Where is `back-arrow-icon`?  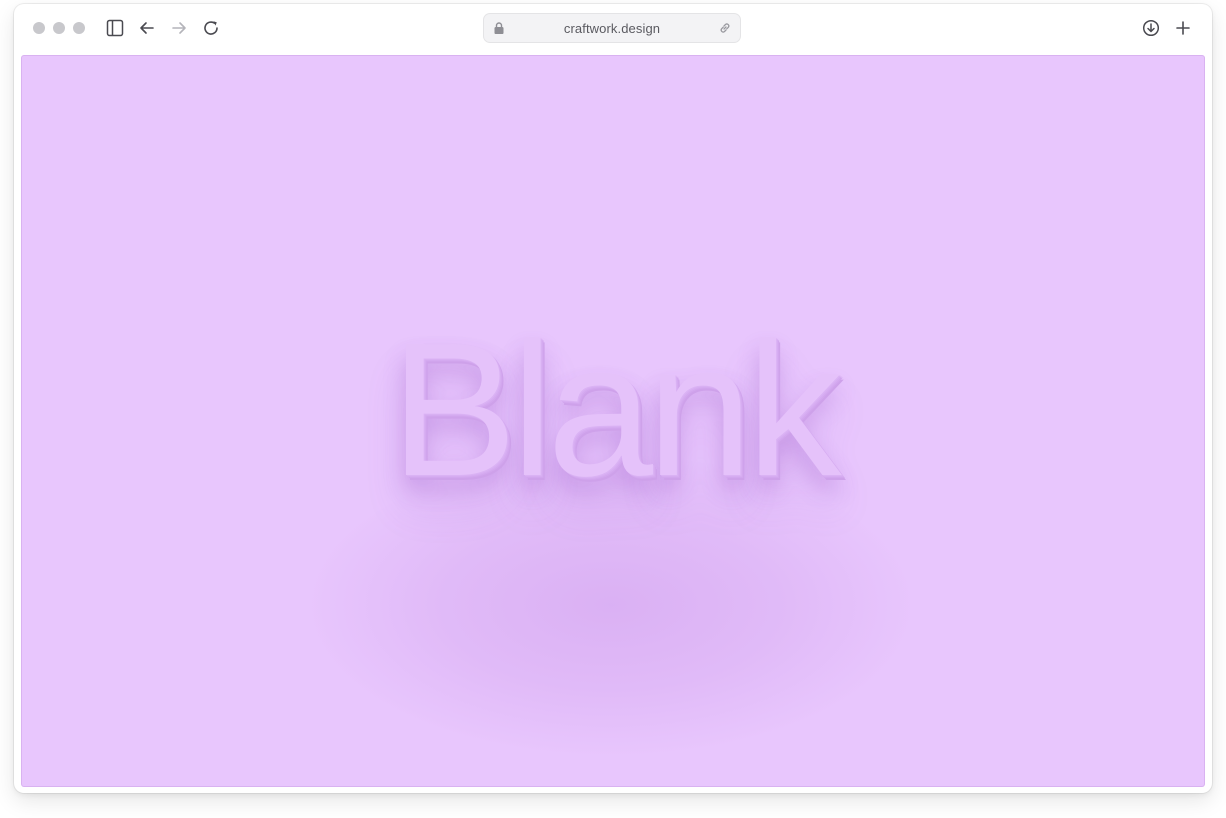 back-arrow-icon is located at coordinates (147, 28).